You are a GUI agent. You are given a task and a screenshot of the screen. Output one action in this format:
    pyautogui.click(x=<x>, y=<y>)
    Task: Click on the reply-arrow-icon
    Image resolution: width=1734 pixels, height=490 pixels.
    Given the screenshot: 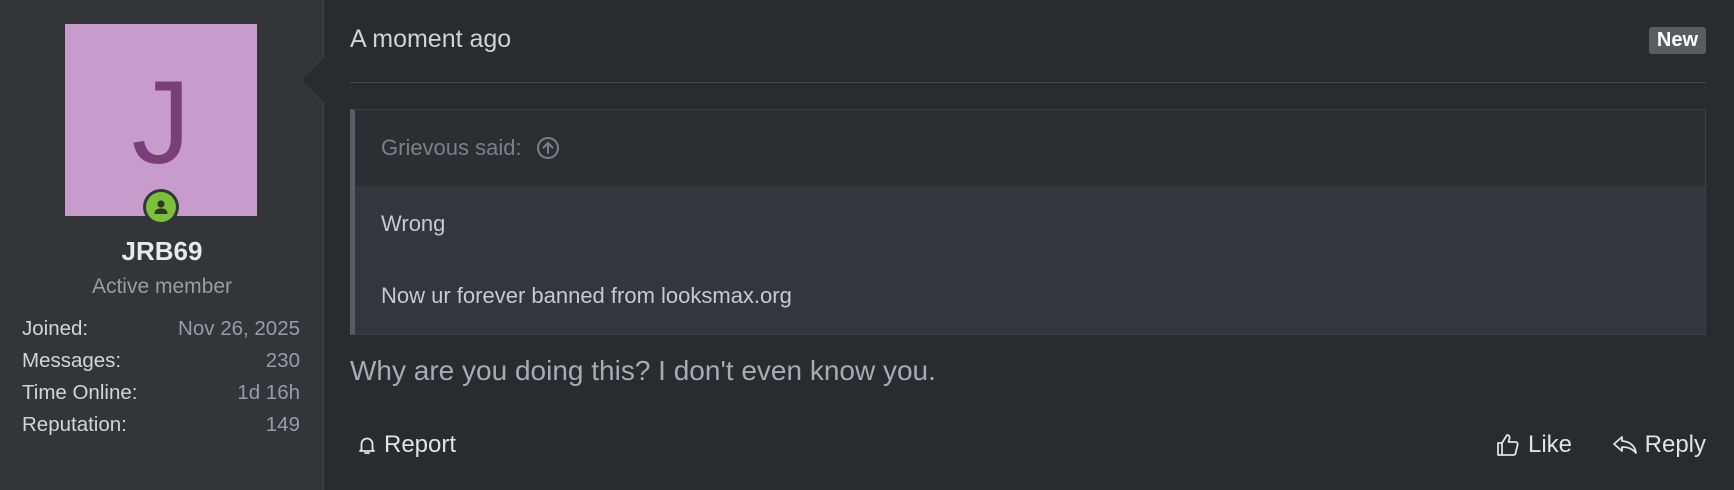 What is the action you would take?
    pyautogui.click(x=1624, y=445)
    